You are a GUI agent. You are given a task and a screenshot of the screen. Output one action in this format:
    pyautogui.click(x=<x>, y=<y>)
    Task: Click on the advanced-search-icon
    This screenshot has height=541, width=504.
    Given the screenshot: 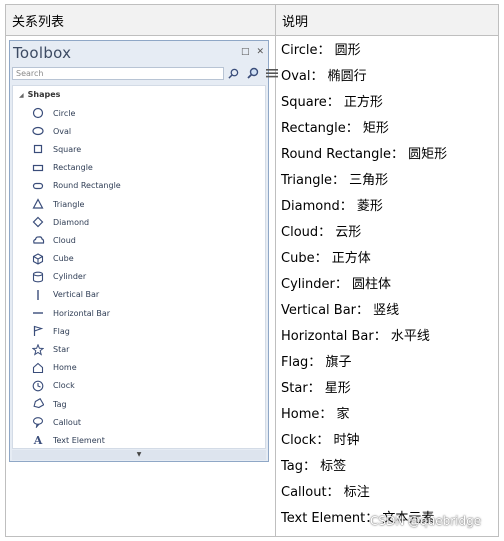 What is the action you would take?
    pyautogui.click(x=252, y=73)
    